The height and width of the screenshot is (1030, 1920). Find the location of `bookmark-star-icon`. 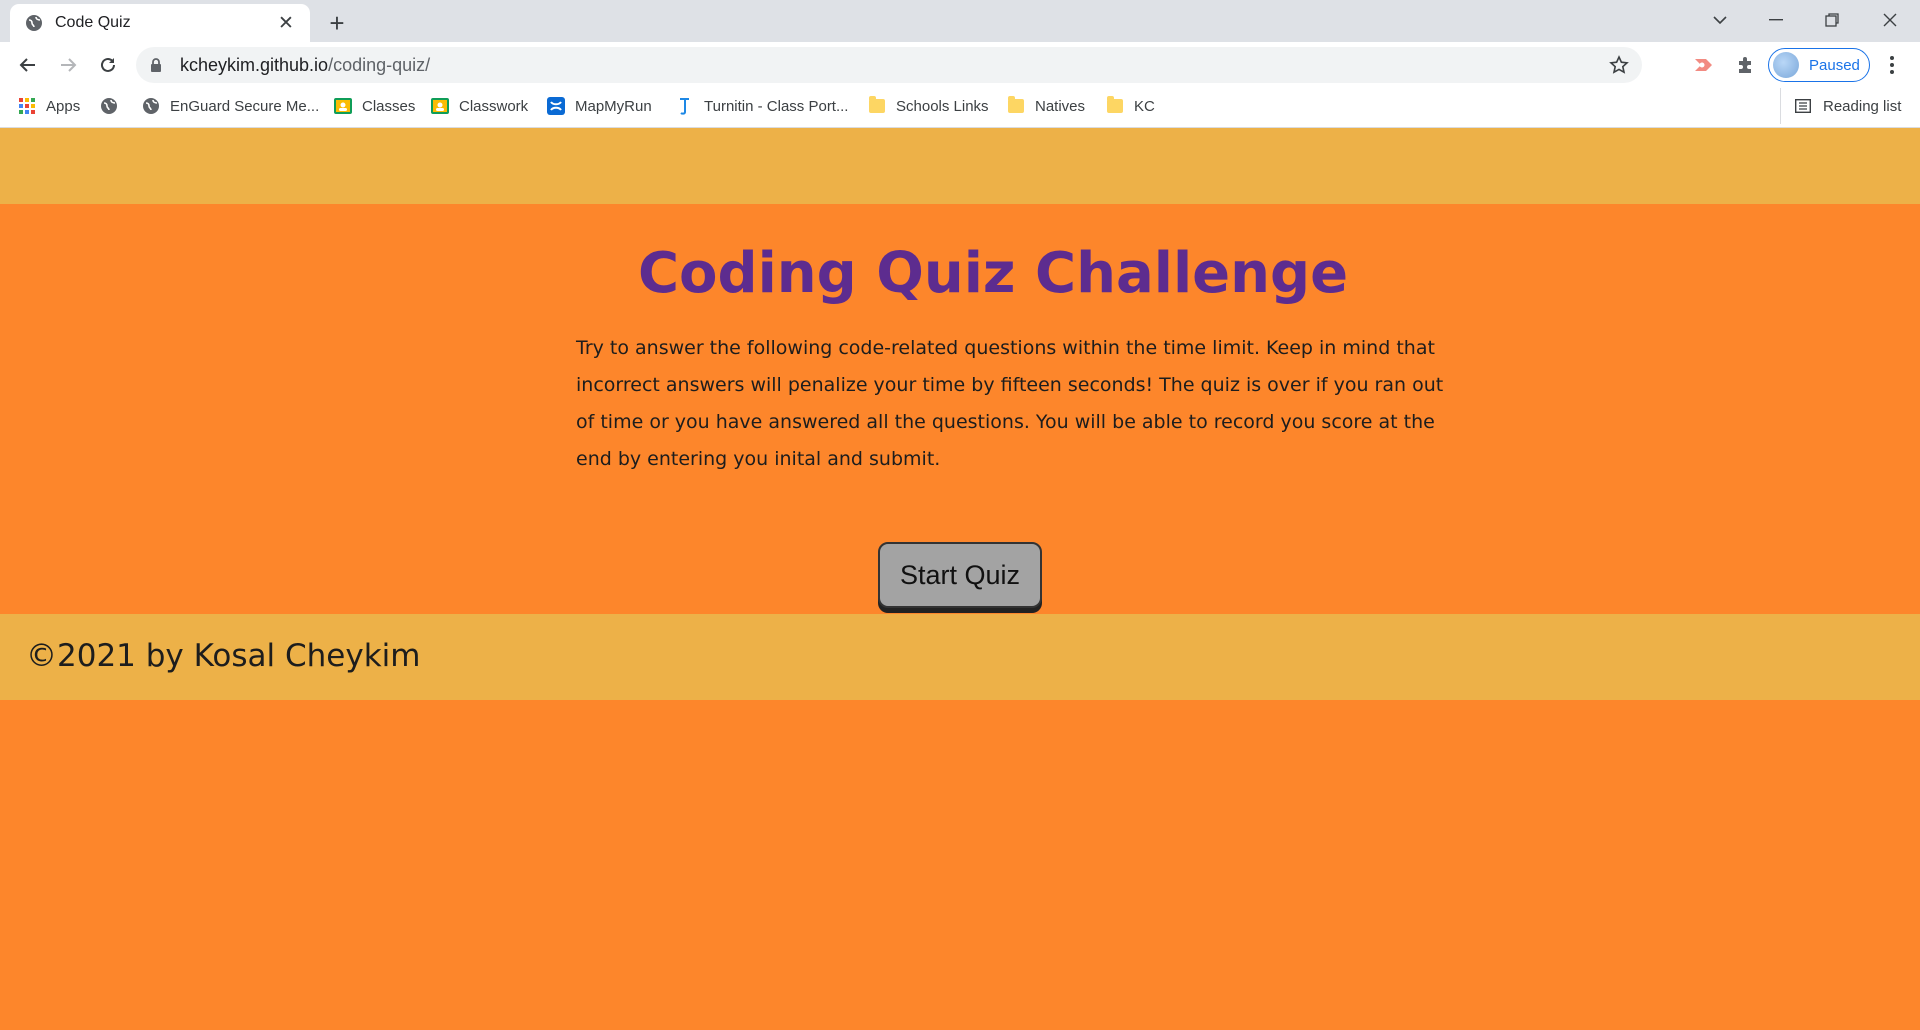

bookmark-star-icon is located at coordinates (1619, 65).